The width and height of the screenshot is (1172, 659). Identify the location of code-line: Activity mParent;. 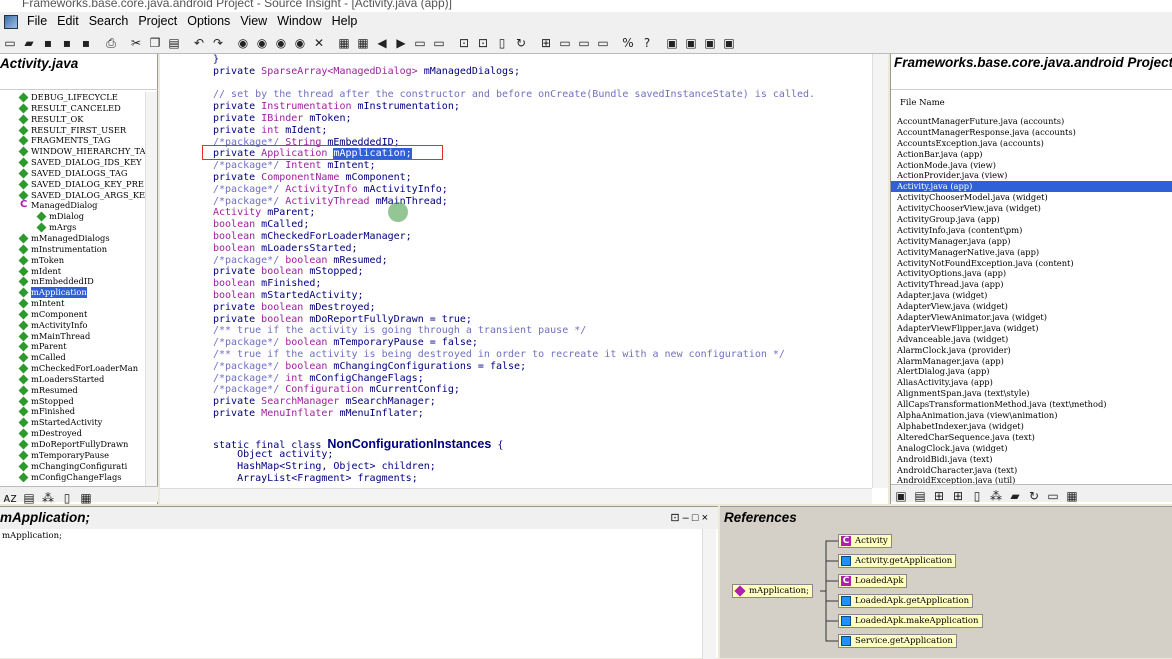
(264, 213).